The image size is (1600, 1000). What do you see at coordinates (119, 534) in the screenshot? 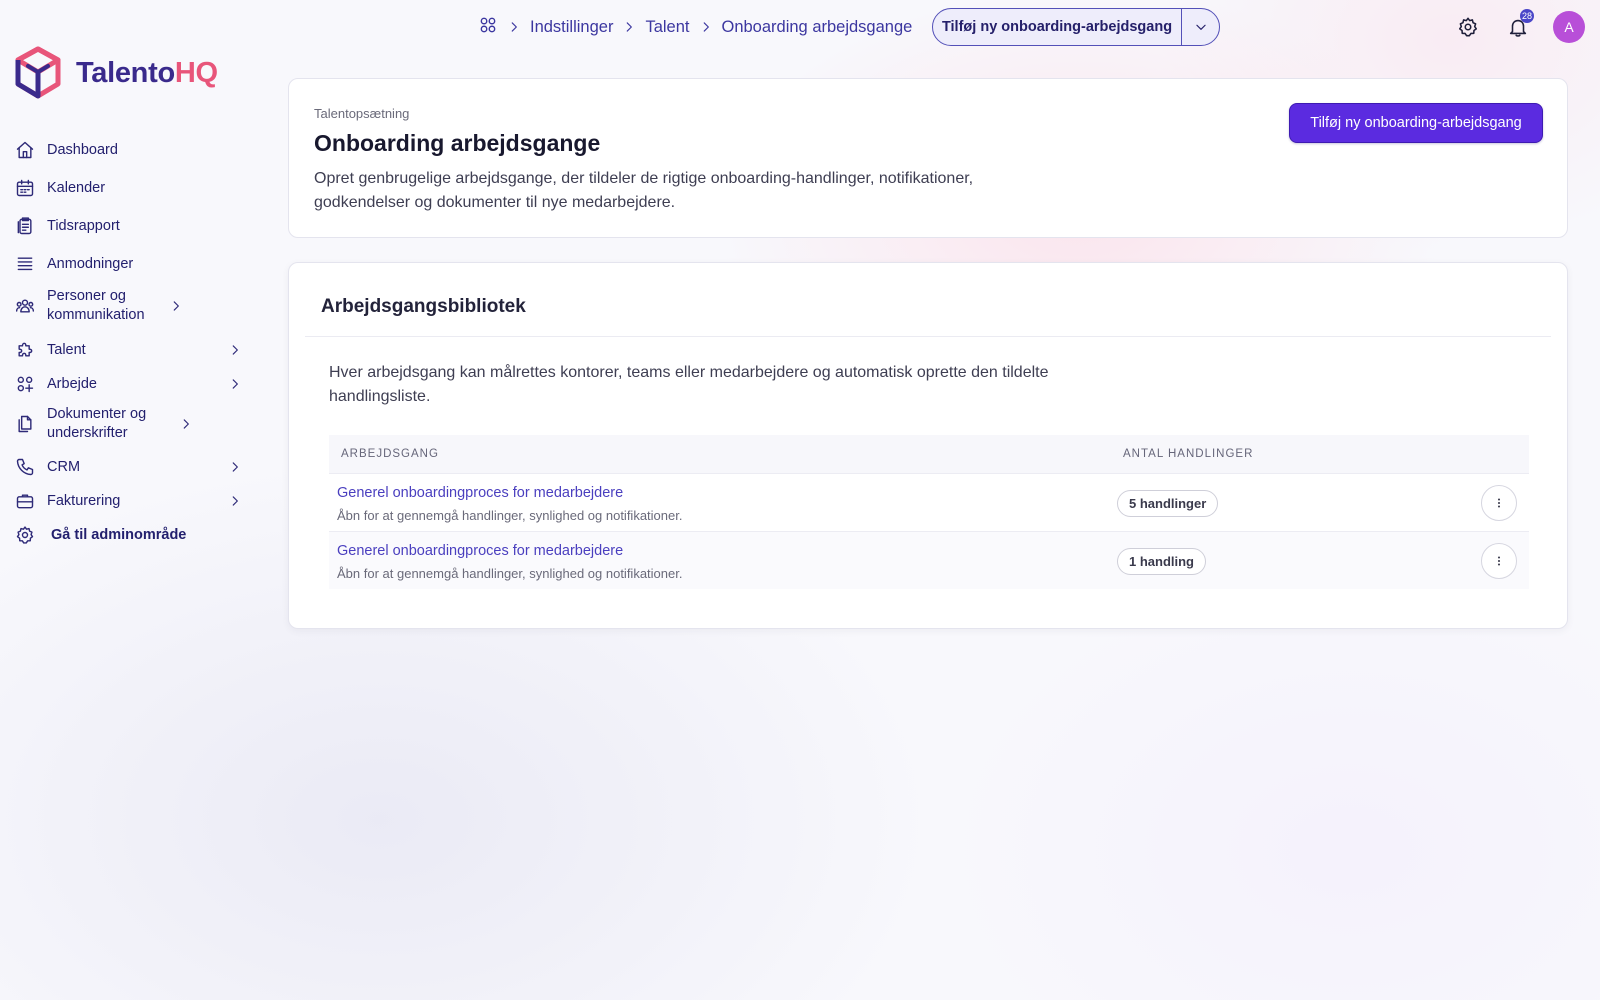
I see `sidebar-item-label: Gå til adminområde` at bounding box center [119, 534].